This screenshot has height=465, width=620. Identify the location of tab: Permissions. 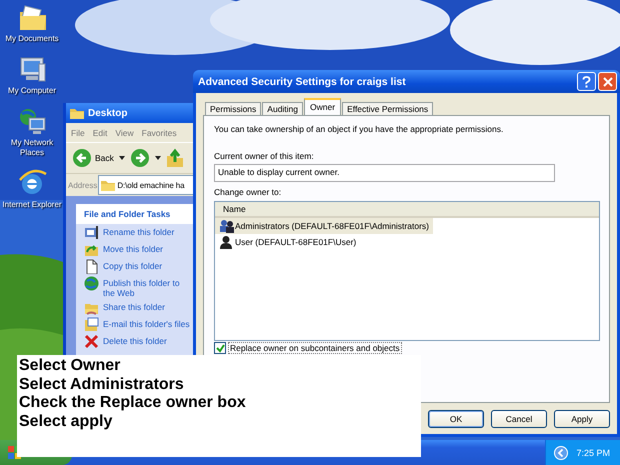
(233, 108).